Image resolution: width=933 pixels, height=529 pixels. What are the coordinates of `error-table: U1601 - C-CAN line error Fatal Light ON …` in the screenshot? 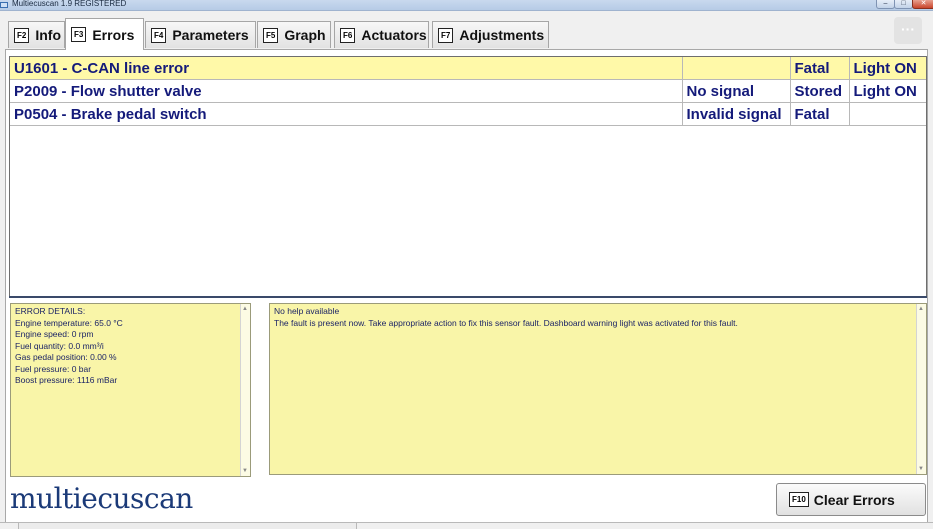 It's located at (468, 91).